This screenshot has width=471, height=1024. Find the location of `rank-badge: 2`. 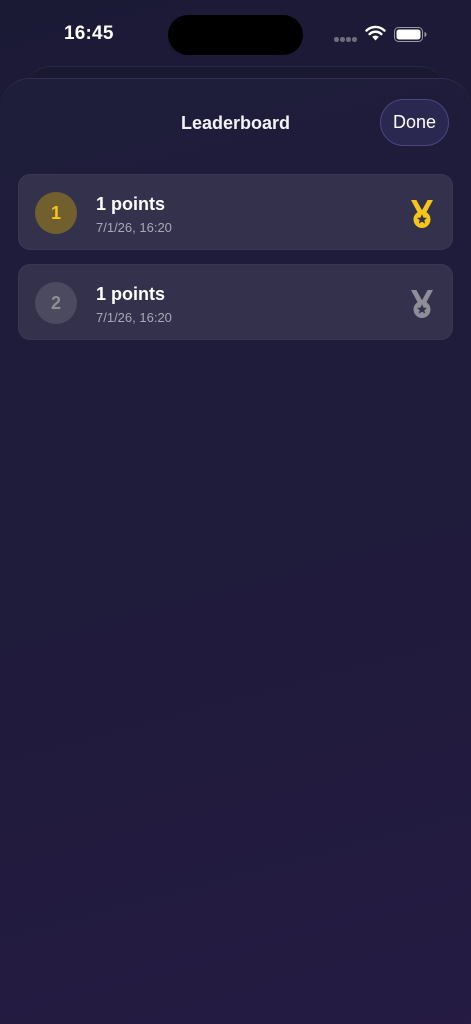

rank-badge: 2 is located at coordinates (56, 303).